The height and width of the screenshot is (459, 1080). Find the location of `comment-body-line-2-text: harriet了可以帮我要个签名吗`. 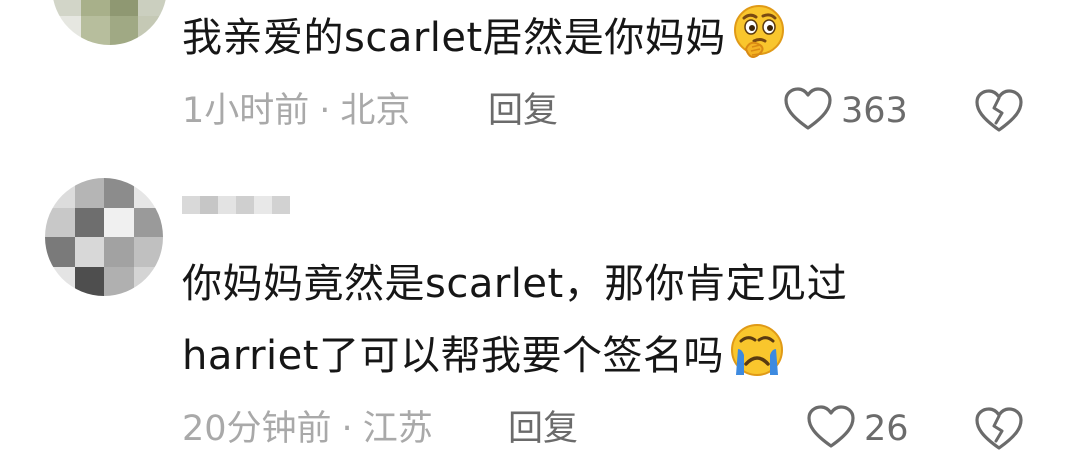

comment-body-line-2-text: harriet了可以帮我要个签名吗 is located at coordinates (453, 356).